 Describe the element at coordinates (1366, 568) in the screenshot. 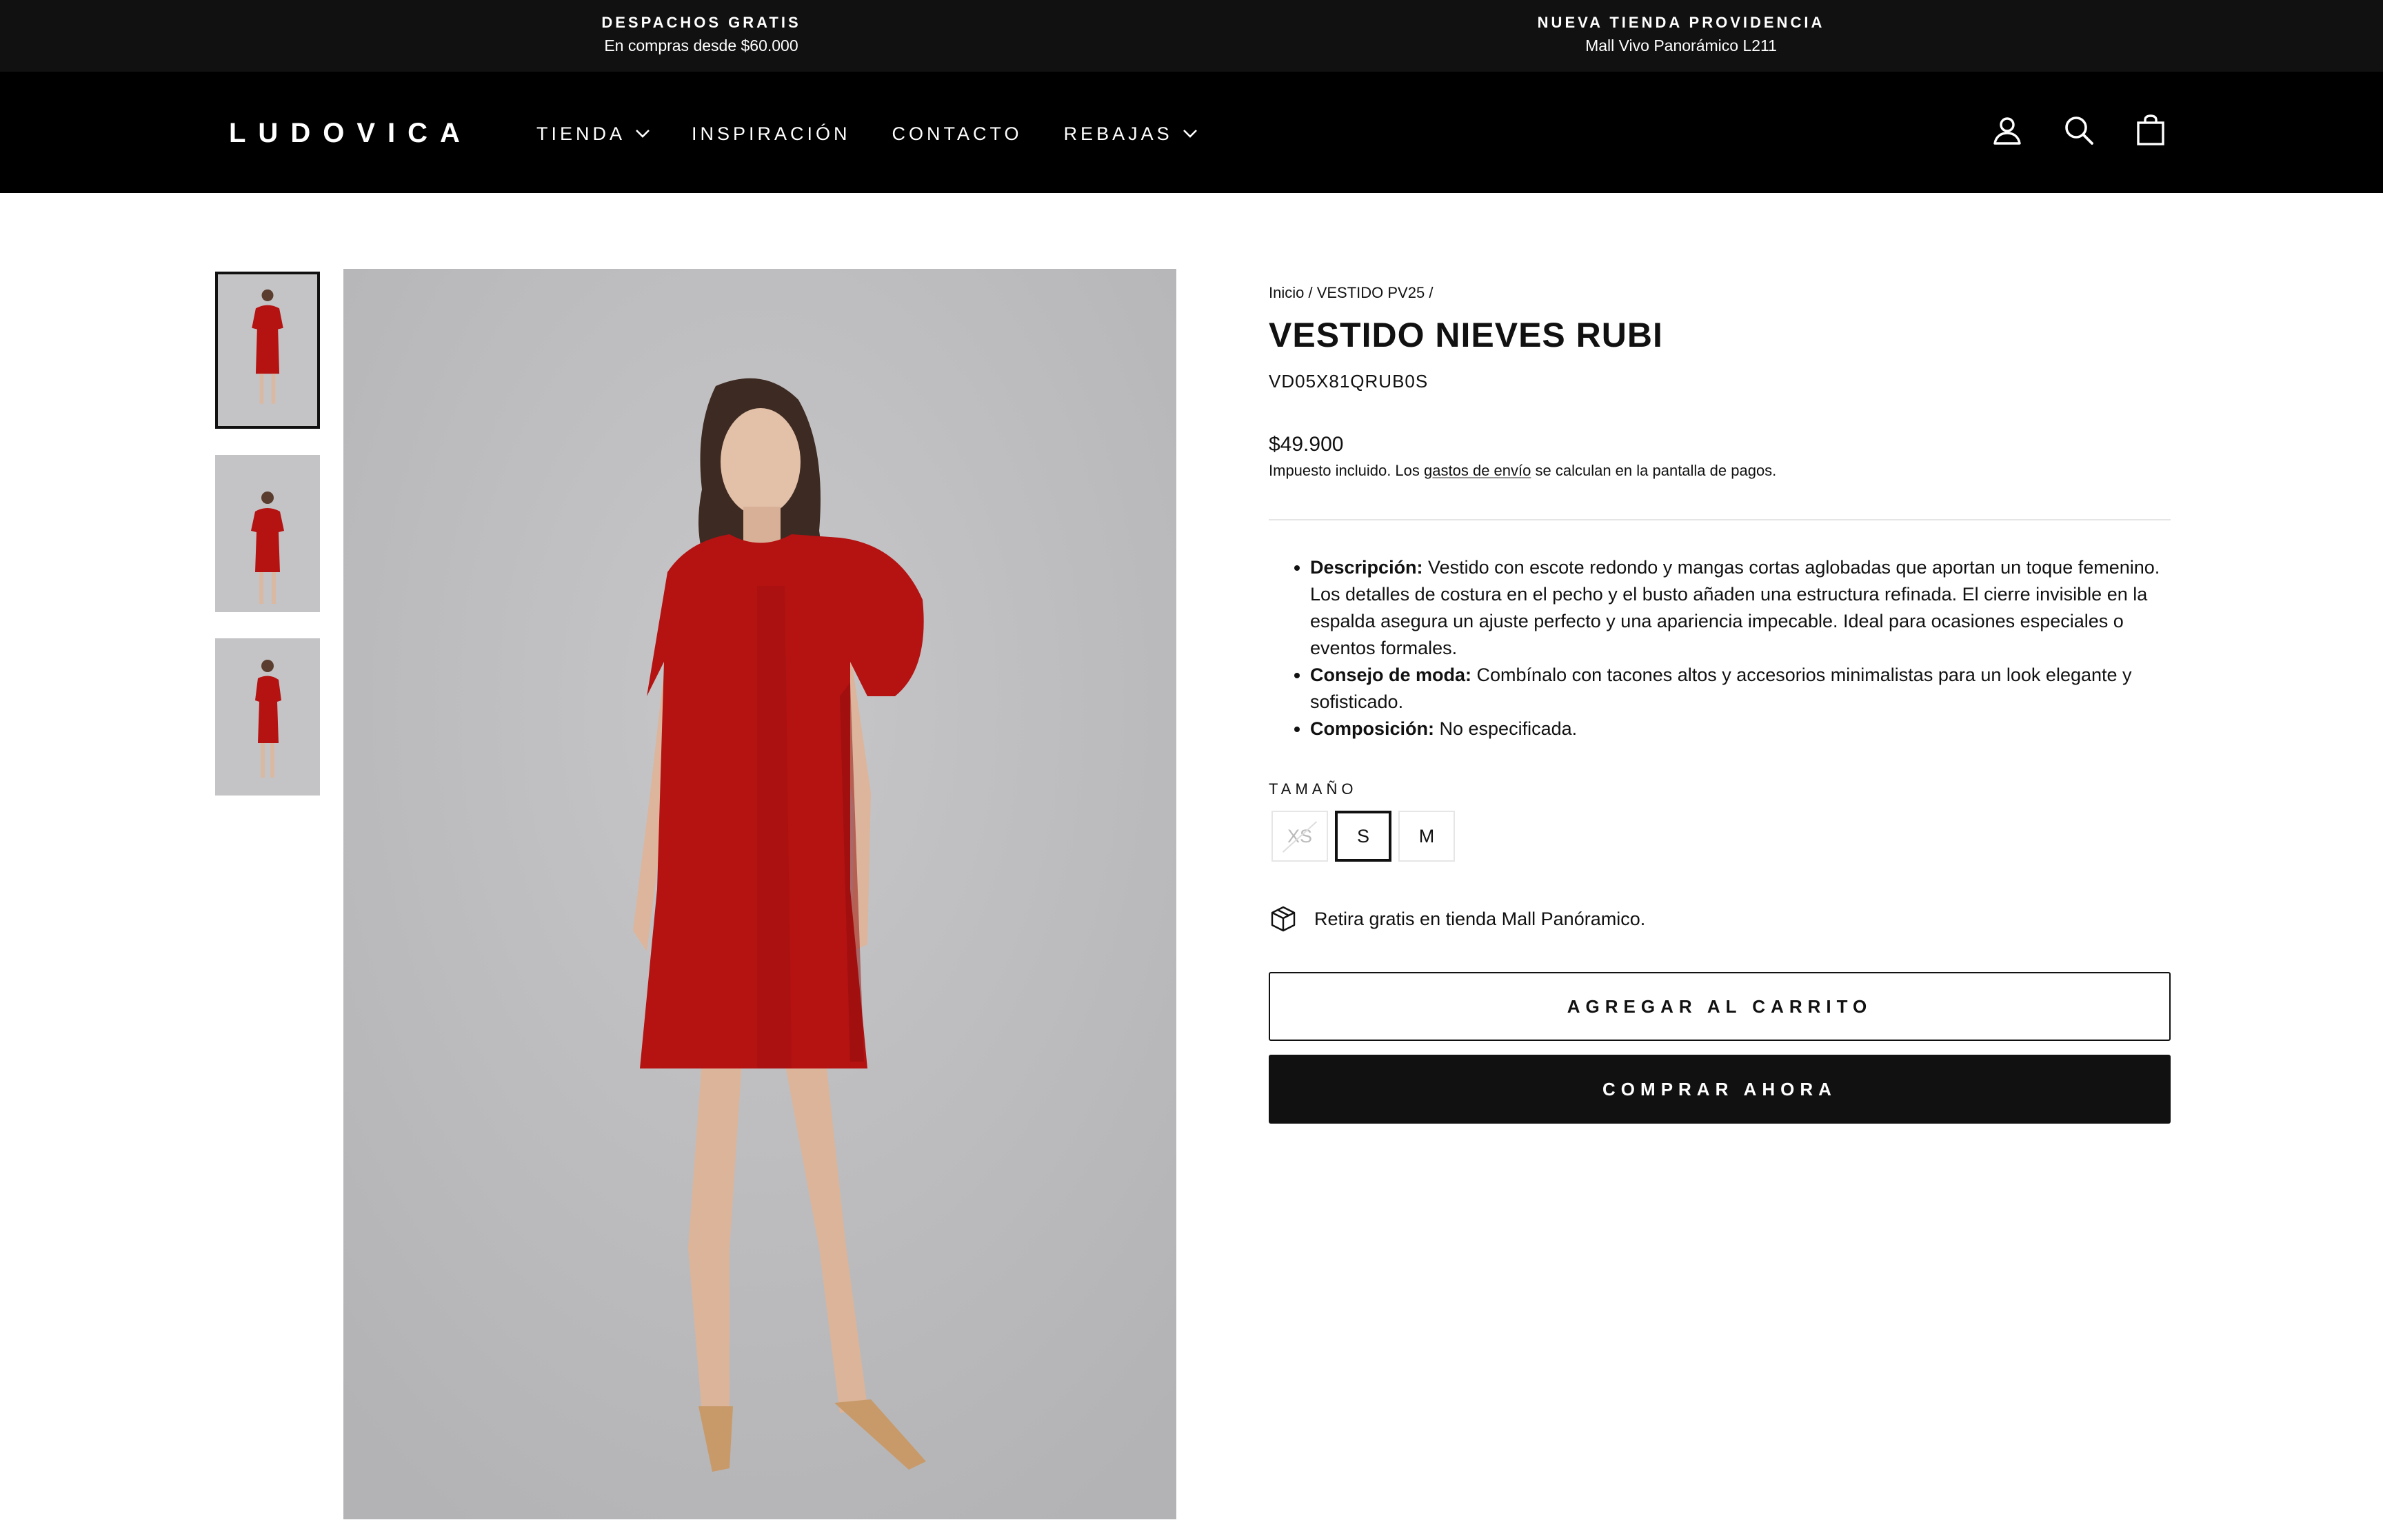

I see `description-label: Descripción:` at that location.